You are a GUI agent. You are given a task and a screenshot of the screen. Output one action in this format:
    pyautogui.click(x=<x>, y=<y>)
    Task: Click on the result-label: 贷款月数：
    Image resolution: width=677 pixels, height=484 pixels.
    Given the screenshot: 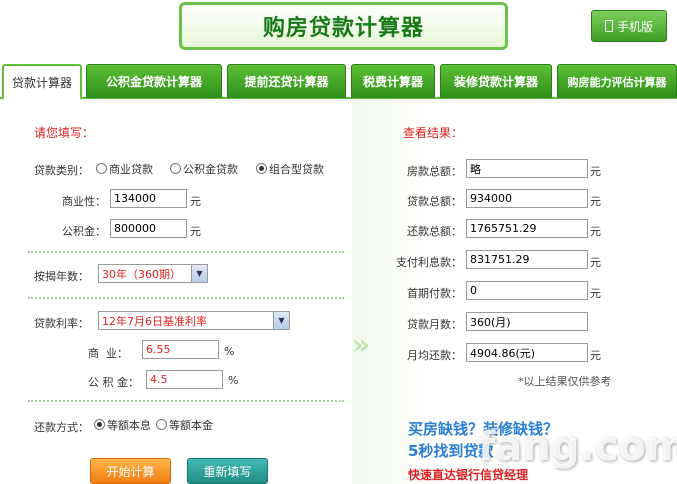 What is the action you would take?
    pyautogui.click(x=434, y=324)
    